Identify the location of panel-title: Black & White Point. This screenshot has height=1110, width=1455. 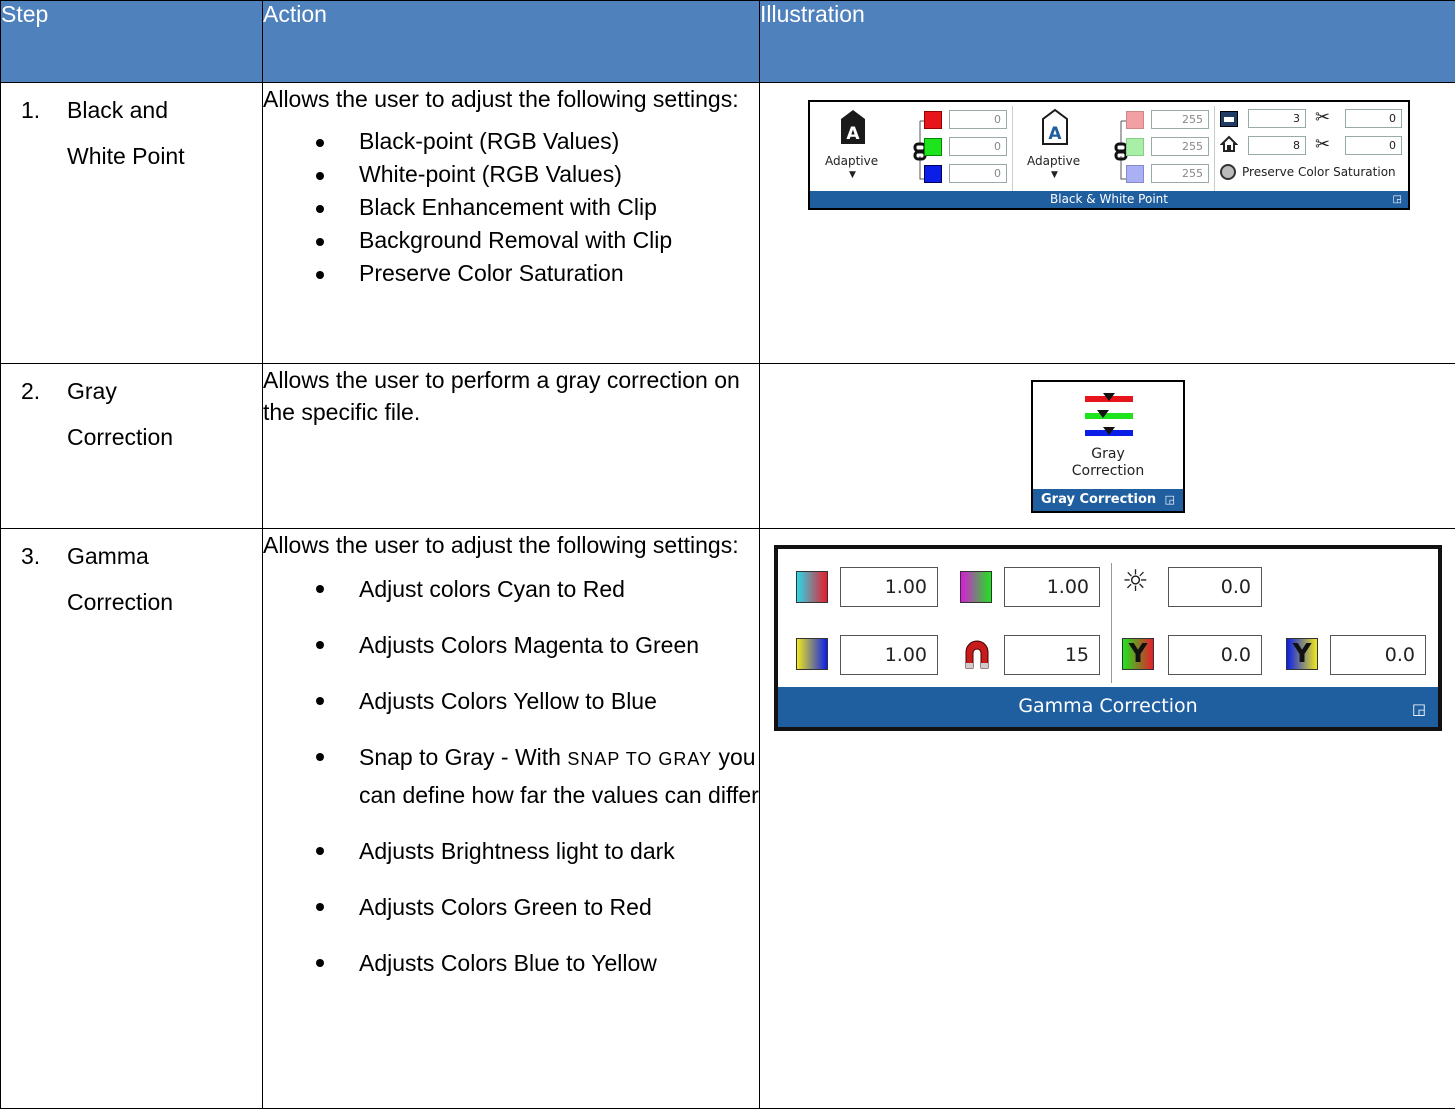
(1109, 199).